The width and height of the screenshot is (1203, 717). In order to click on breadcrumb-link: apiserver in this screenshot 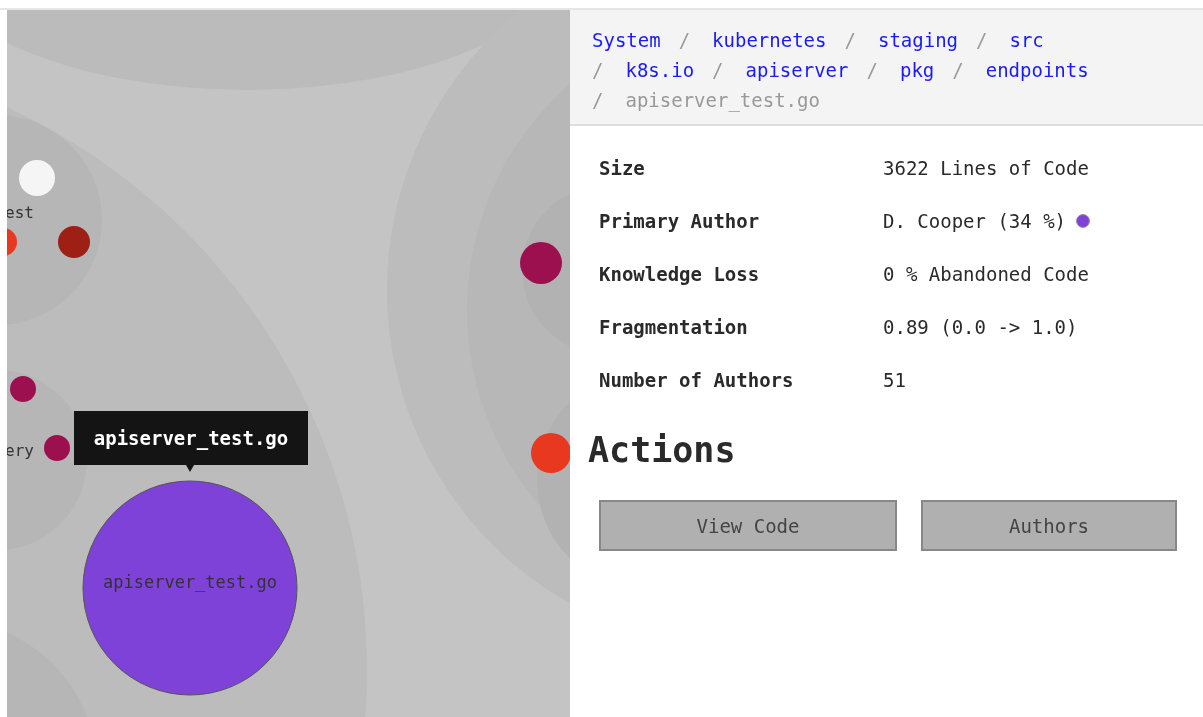, I will do `click(797, 70)`.